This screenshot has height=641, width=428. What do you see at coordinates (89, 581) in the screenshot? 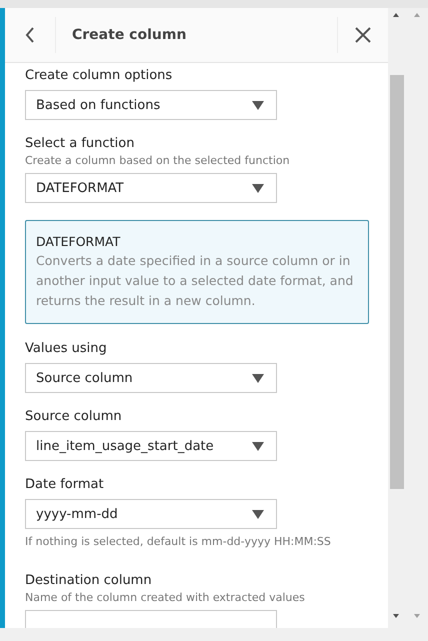
I see `field-label: Destination column` at bounding box center [89, 581].